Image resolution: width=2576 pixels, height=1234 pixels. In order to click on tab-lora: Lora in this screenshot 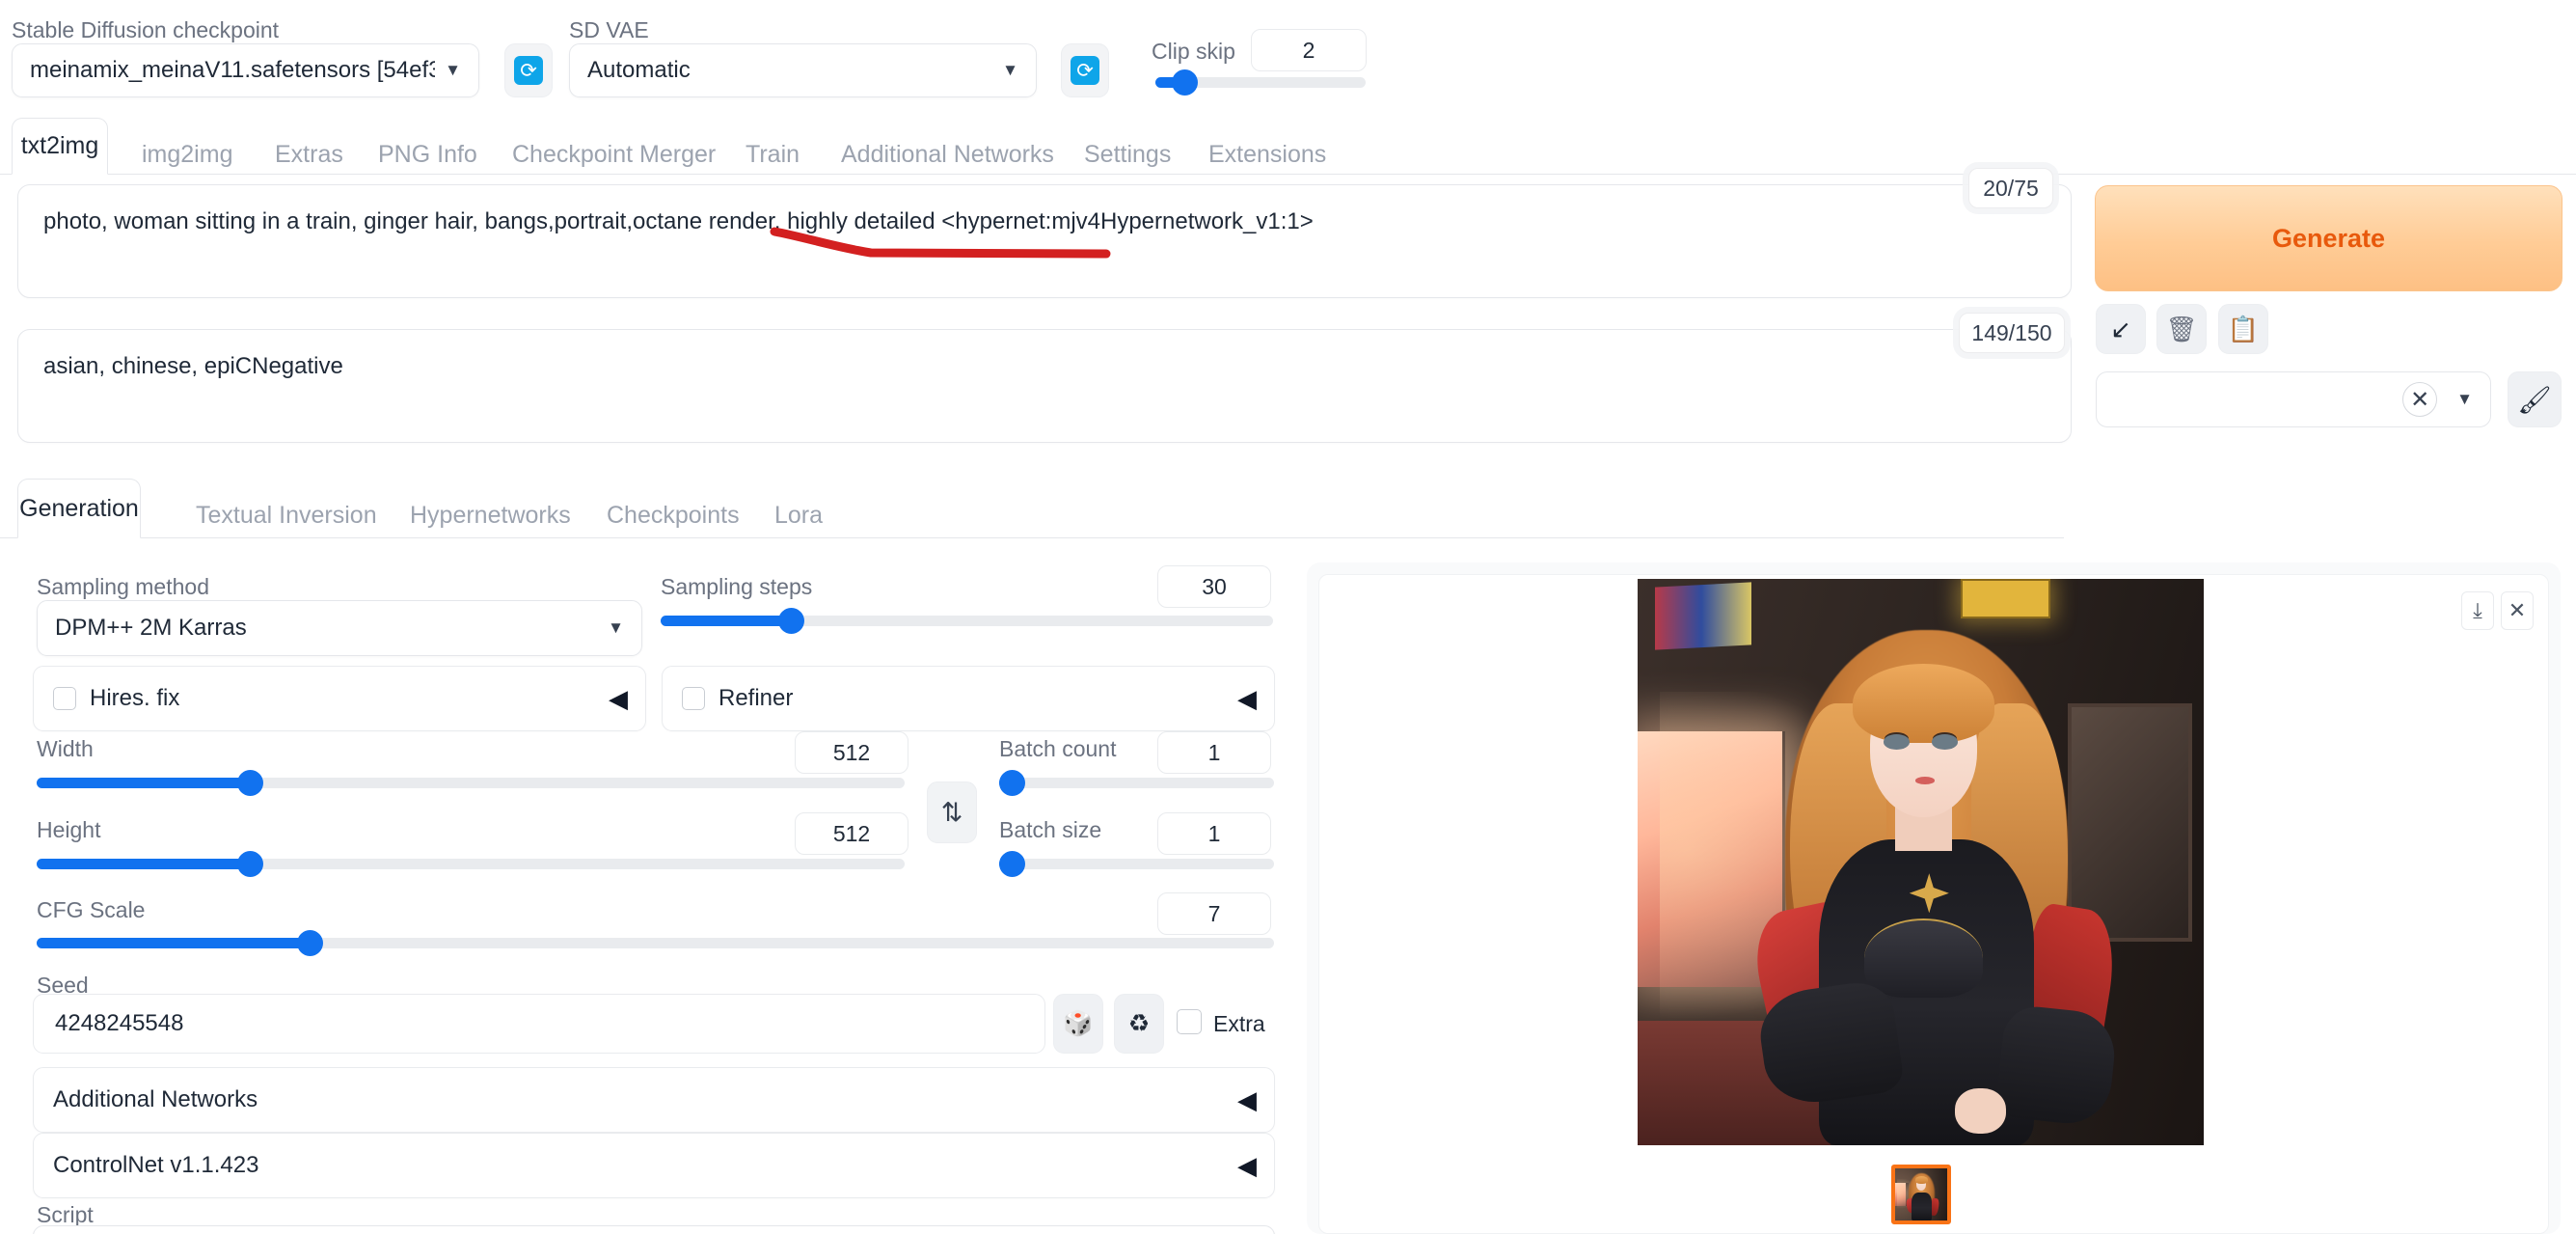, I will do `click(798, 516)`.